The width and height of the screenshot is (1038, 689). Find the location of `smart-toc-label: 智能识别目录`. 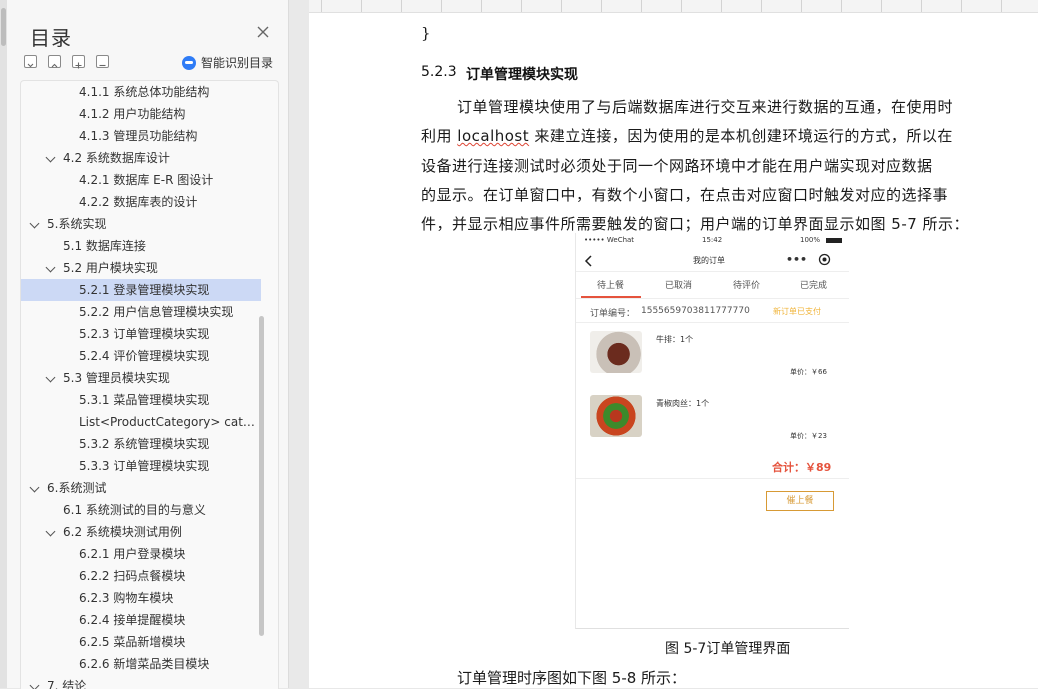

smart-toc-label: 智能识别目录 is located at coordinates (237, 63).